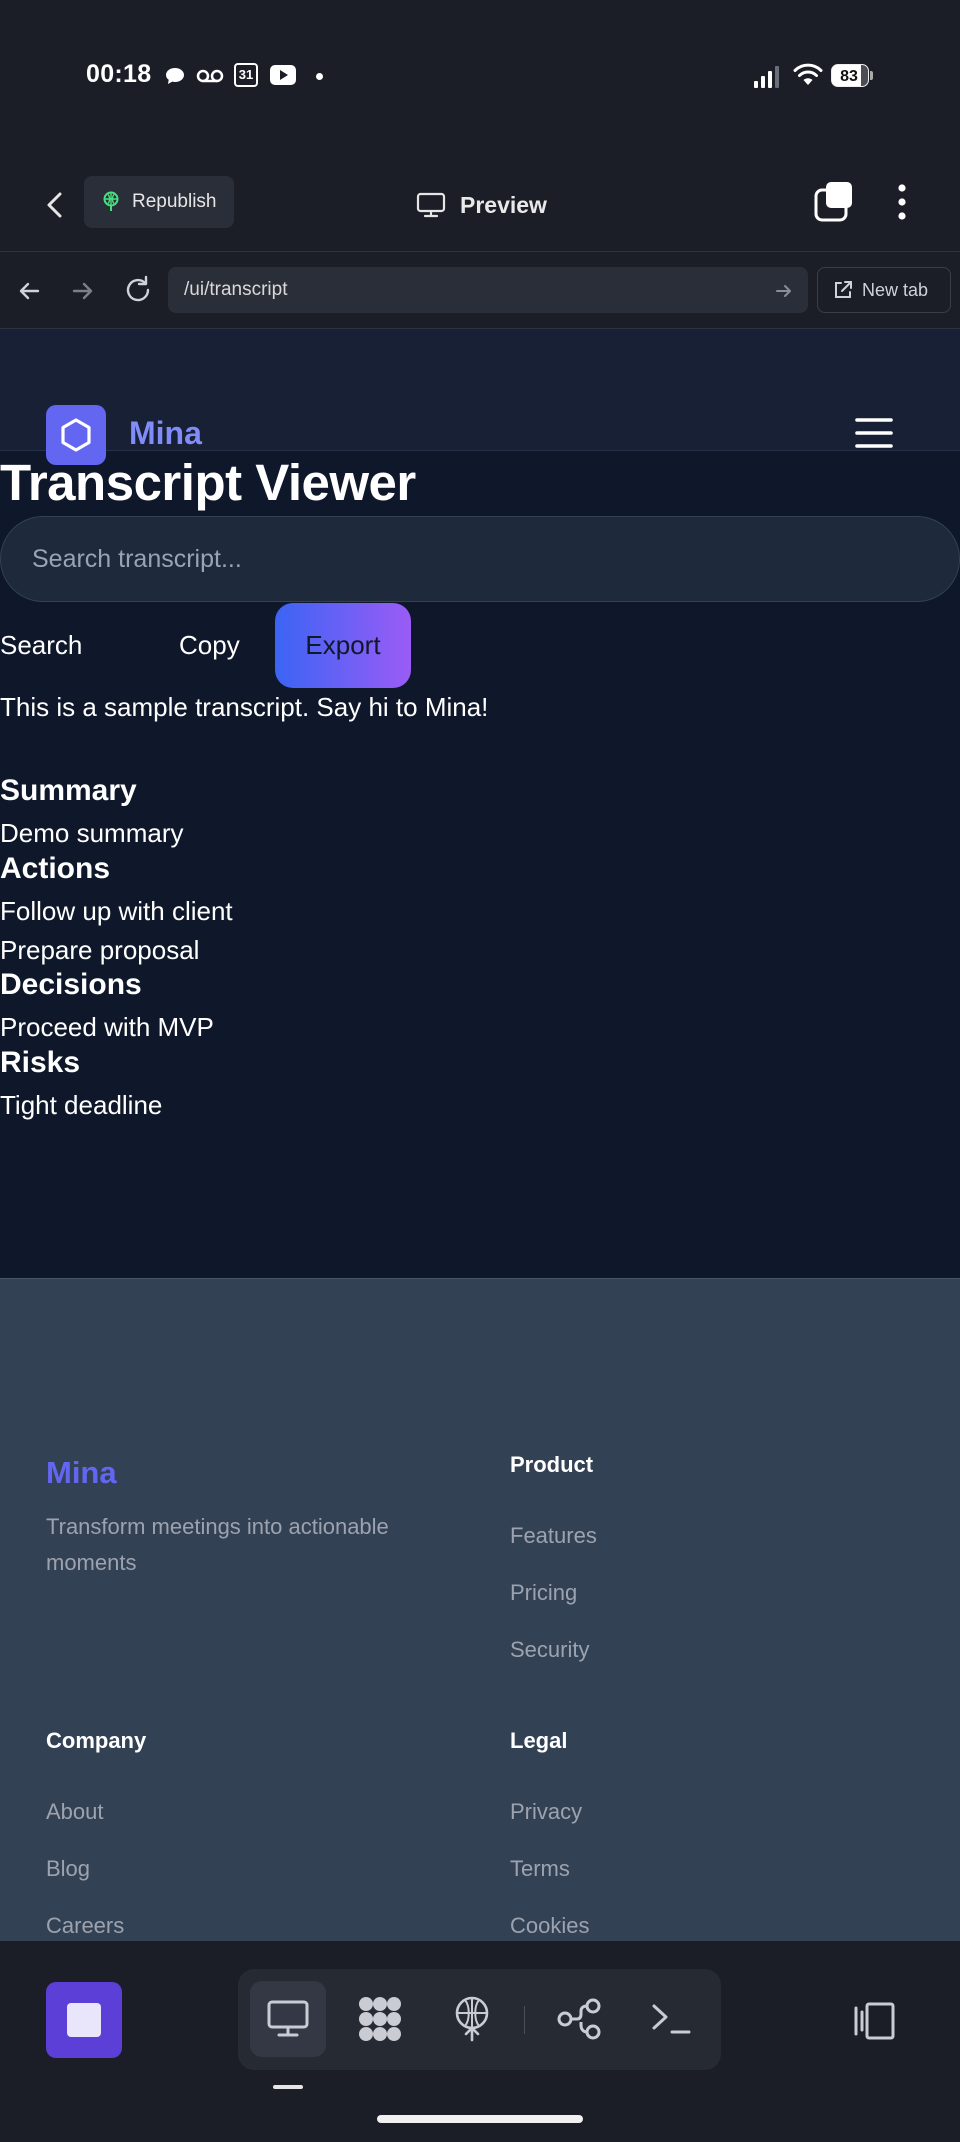 The height and width of the screenshot is (2142, 960). What do you see at coordinates (165, 433) in the screenshot?
I see `site-brand: Mina` at bounding box center [165, 433].